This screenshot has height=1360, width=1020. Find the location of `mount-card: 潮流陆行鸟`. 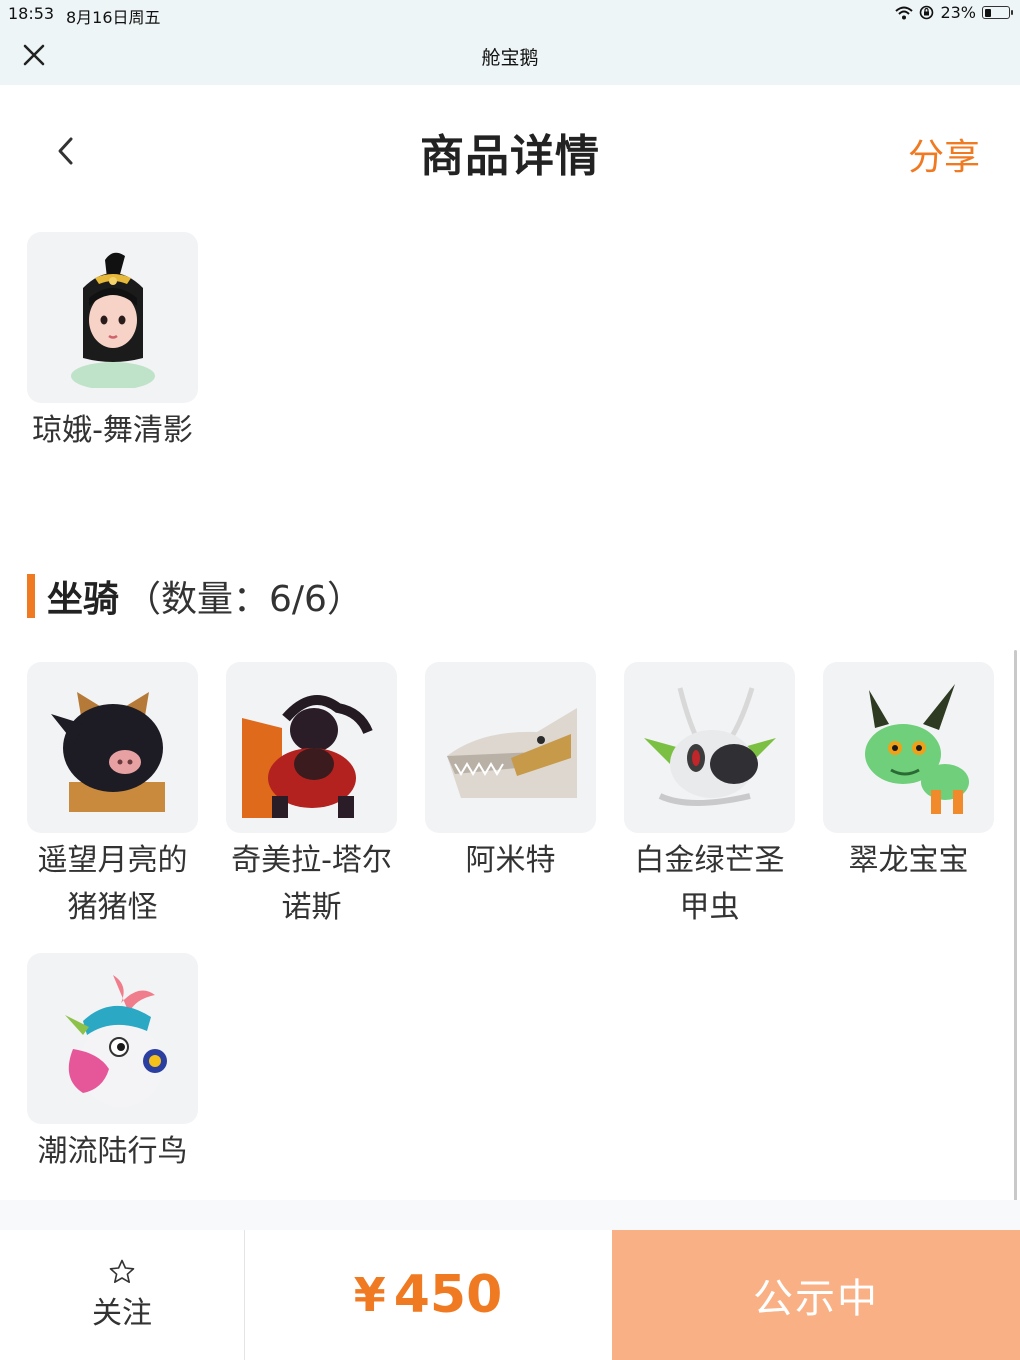

mount-card: 潮流陆行鸟 is located at coordinates (112, 1064).